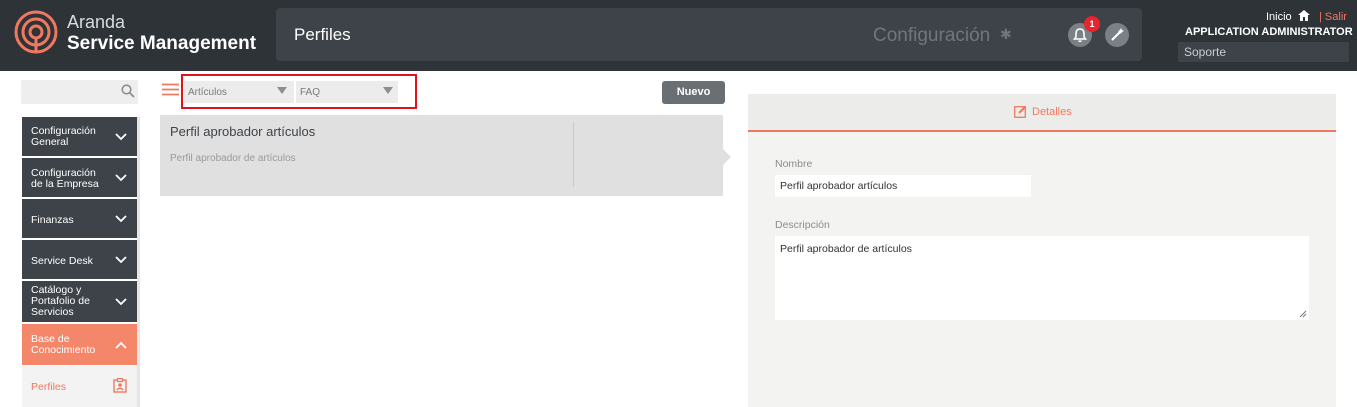  Describe the element at coordinates (846, 249) in the screenshot. I see `description-value: Perfil aprobador de artículos` at that location.